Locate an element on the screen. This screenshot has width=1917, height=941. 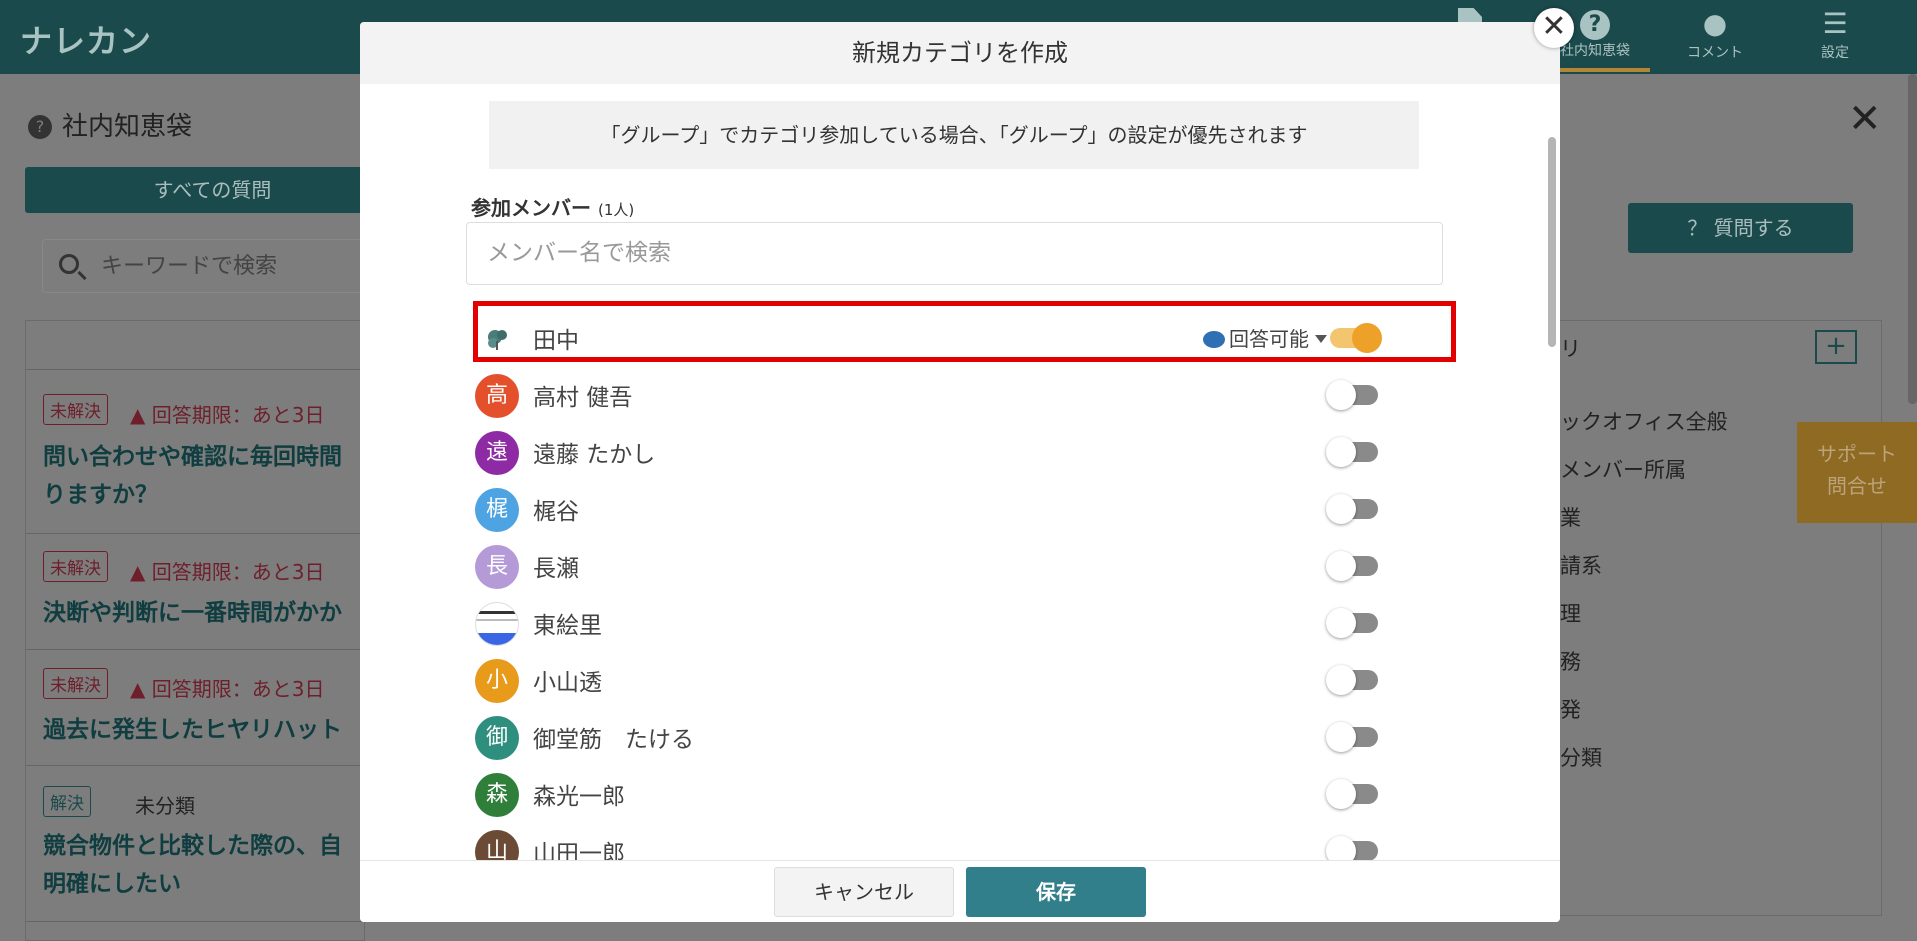
category-item: メンバー所属 is located at coordinates (1623, 469).